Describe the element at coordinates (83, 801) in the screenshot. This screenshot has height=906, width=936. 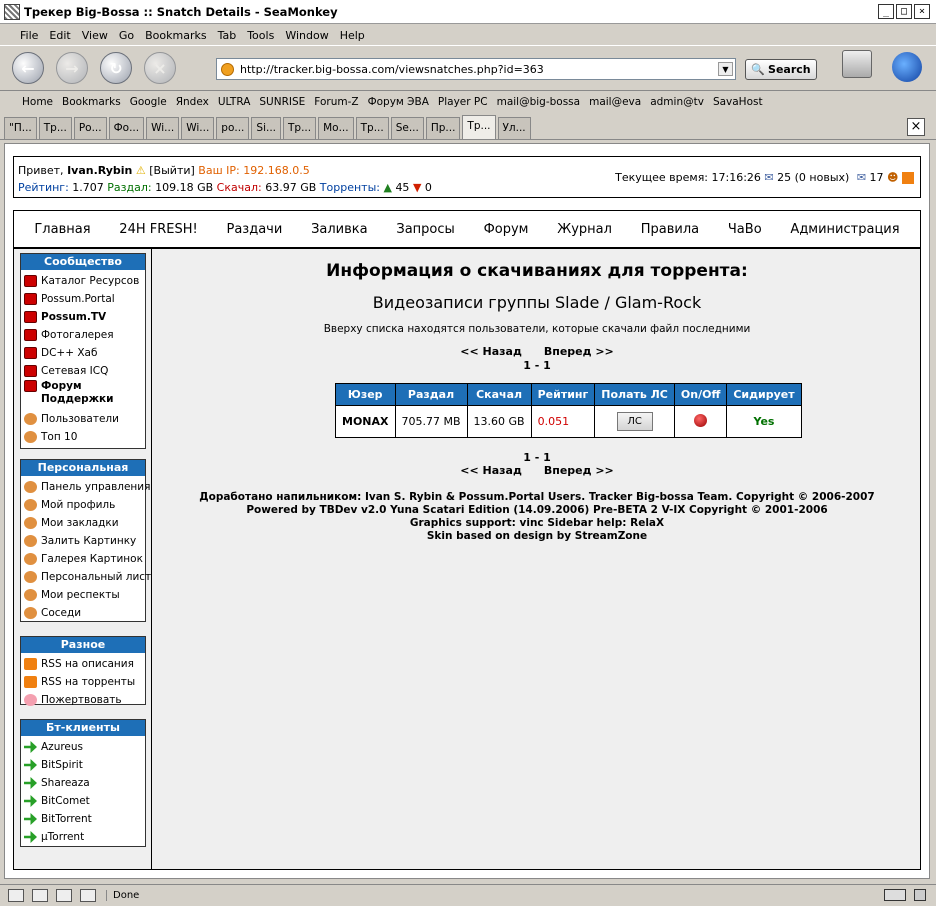
I see `sidebar-item-bitcomet: BitComet` at that location.